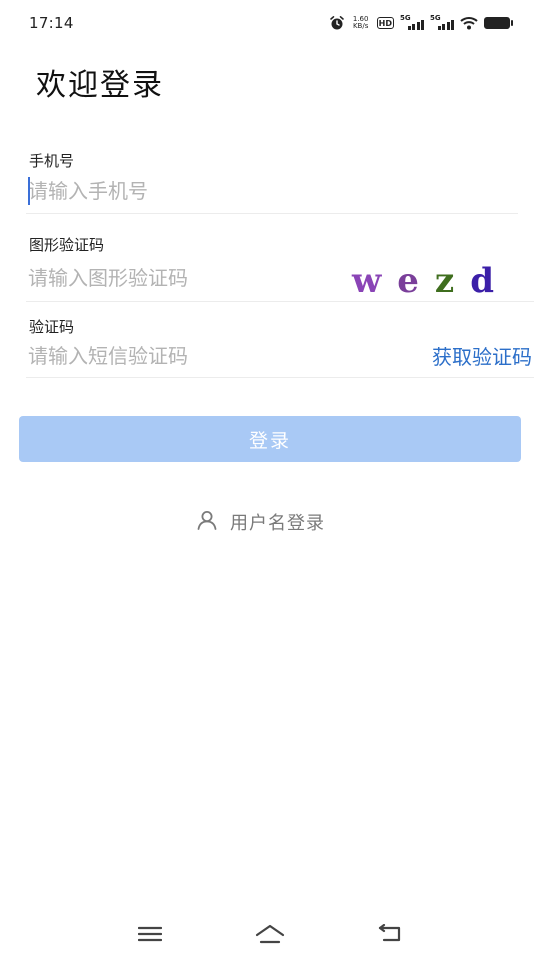 The height and width of the screenshot is (960, 540). What do you see at coordinates (469, 23) in the screenshot?
I see `wifi-icon` at bounding box center [469, 23].